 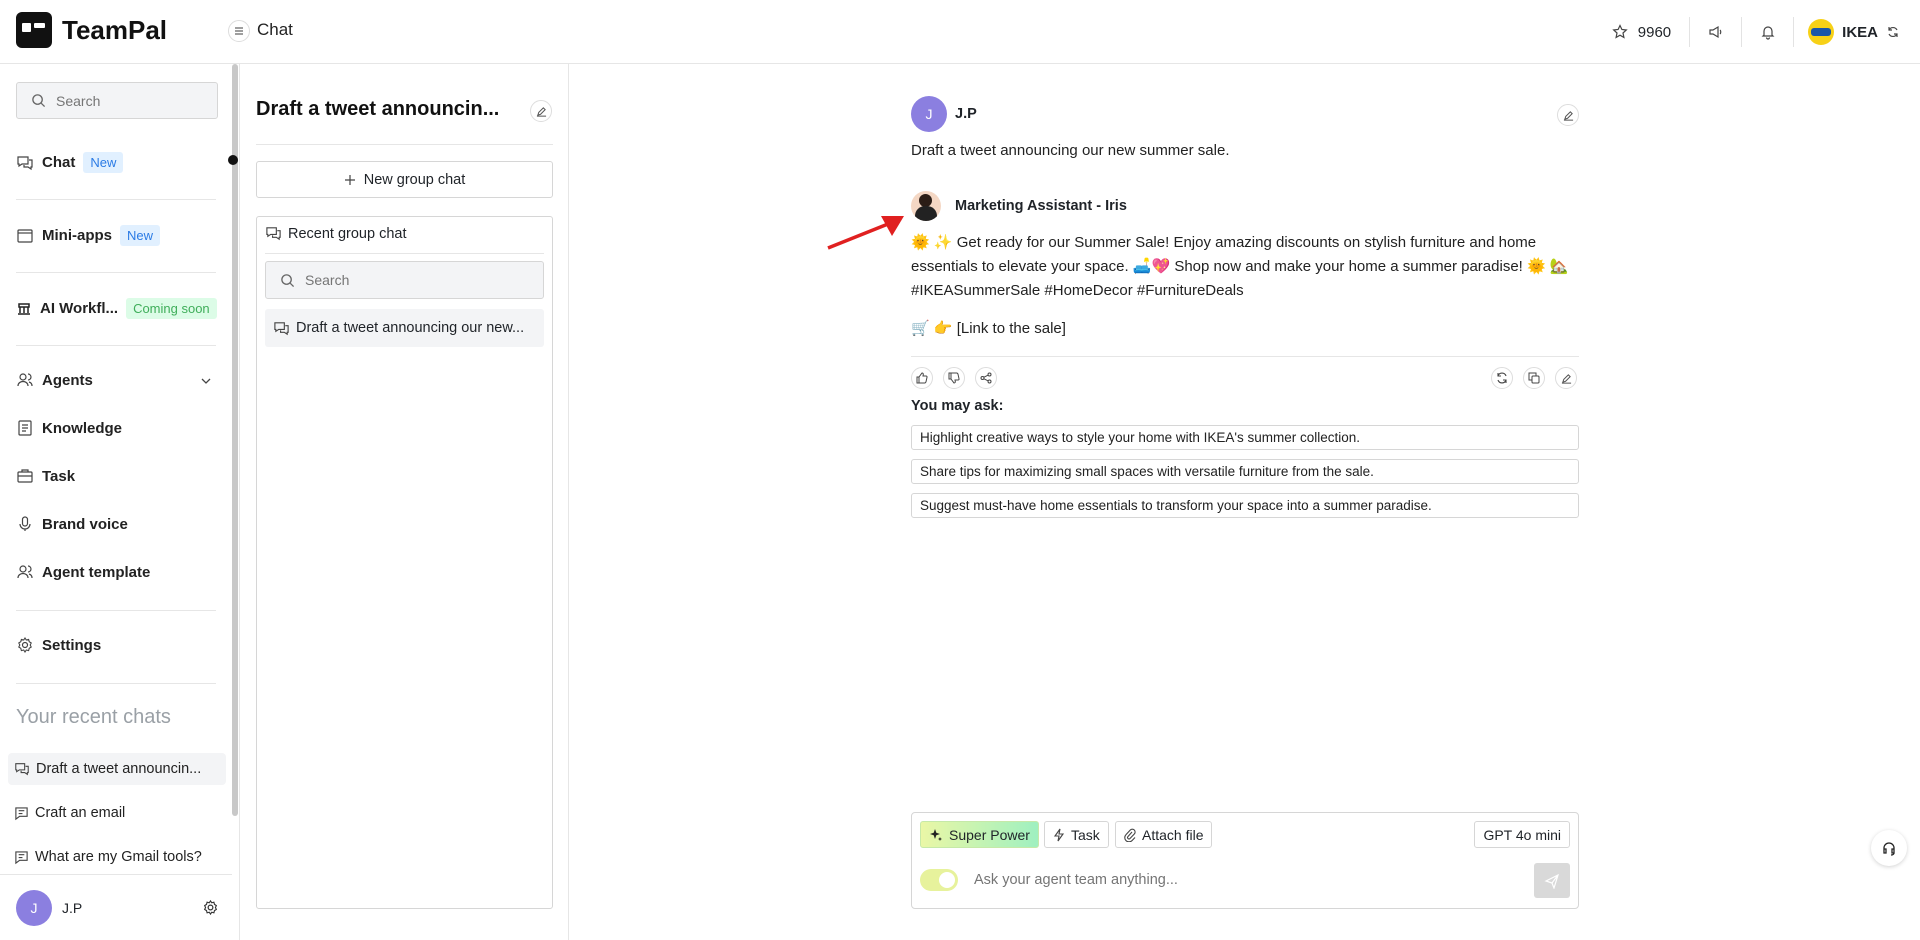 I want to click on app-logo: TeamPal, so click(x=91, y=30).